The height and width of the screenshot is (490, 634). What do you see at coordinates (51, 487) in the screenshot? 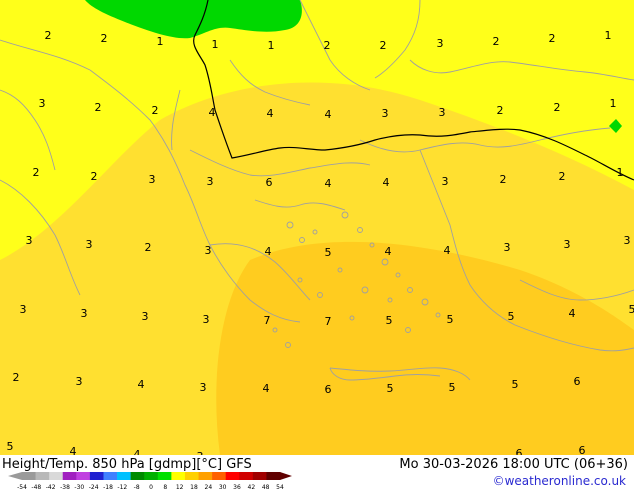
I see `scale-label: -42` at bounding box center [51, 487].